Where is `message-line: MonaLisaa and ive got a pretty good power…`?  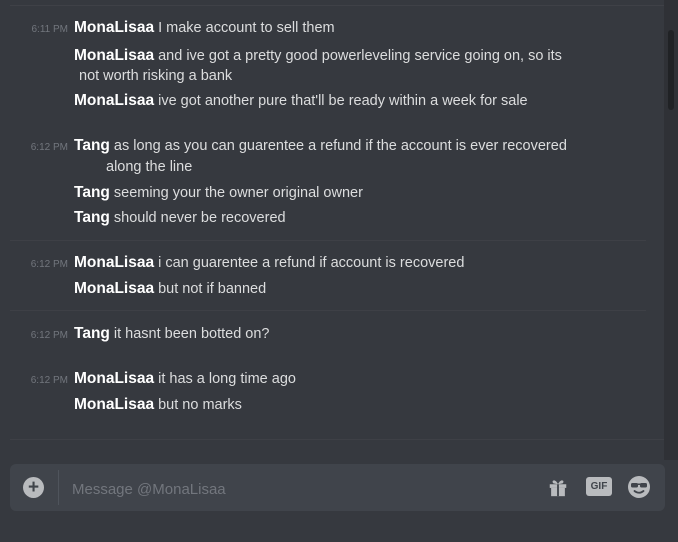
message-line: MonaLisaa and ive got a pretty good power… is located at coordinates (339, 56).